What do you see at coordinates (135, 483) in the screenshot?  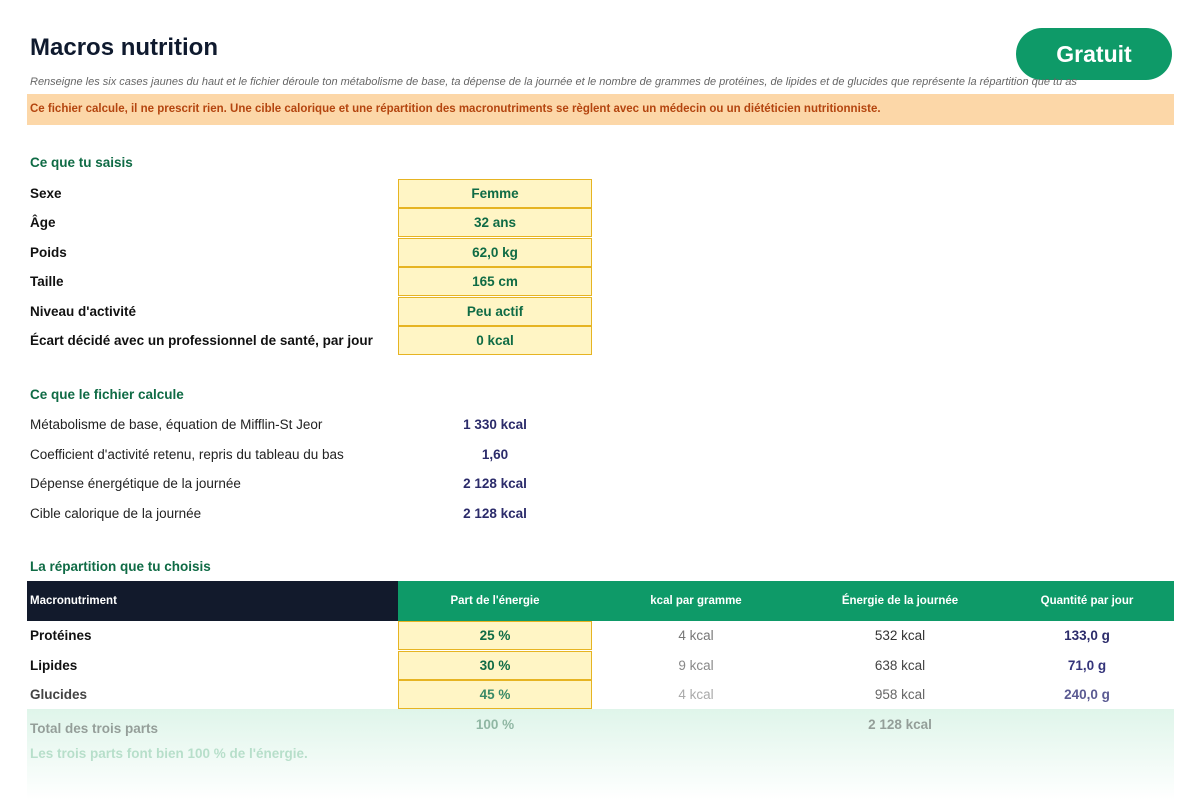 I see `result-label-expenditure: Dépense énergétique de la journée` at bounding box center [135, 483].